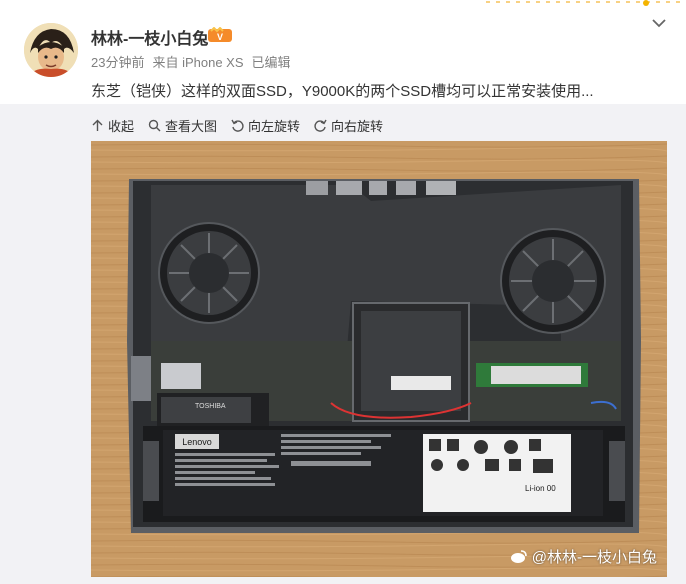  I want to click on rotate-right-label: 向右旋转, so click(357, 126).